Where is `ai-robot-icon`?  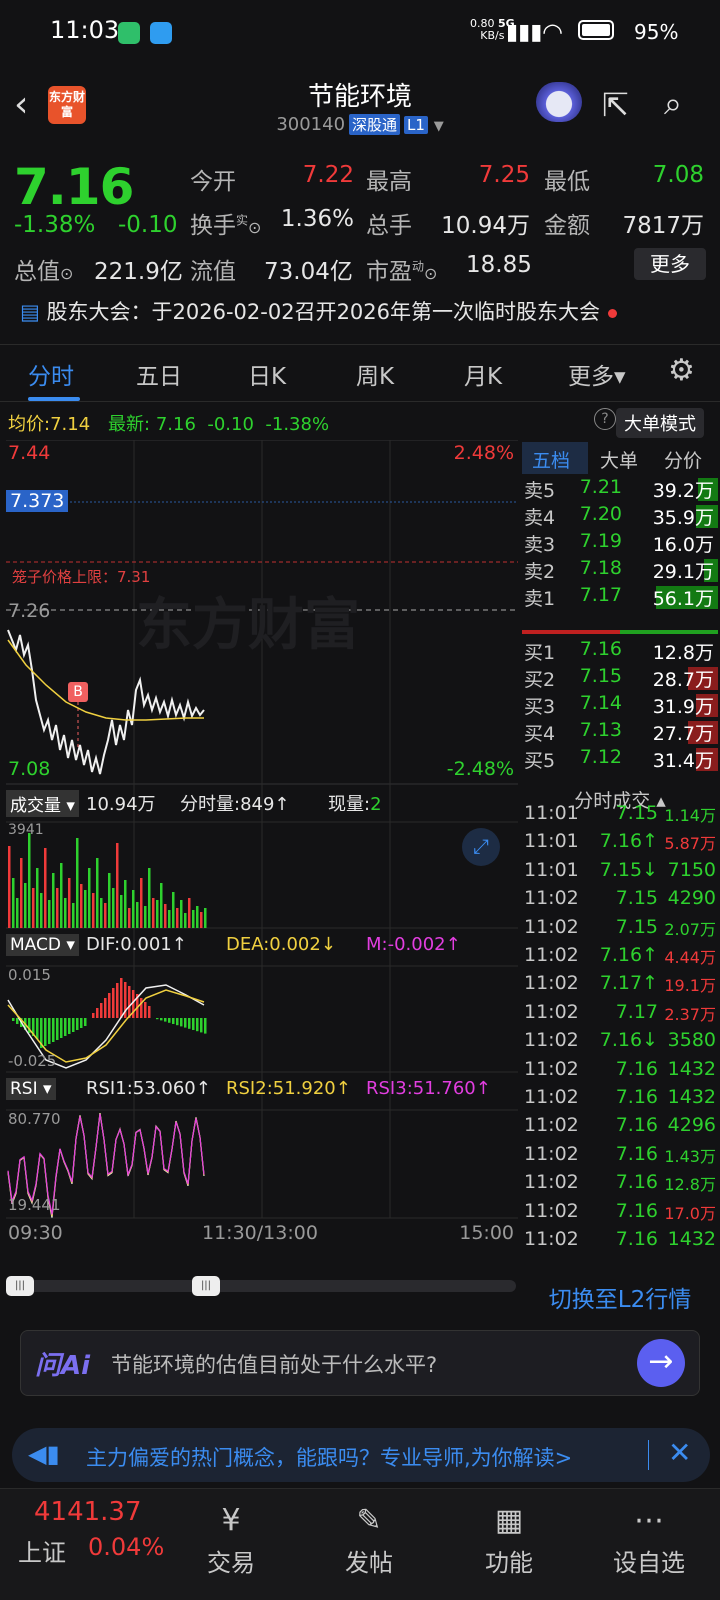 ai-robot-icon is located at coordinates (559, 102).